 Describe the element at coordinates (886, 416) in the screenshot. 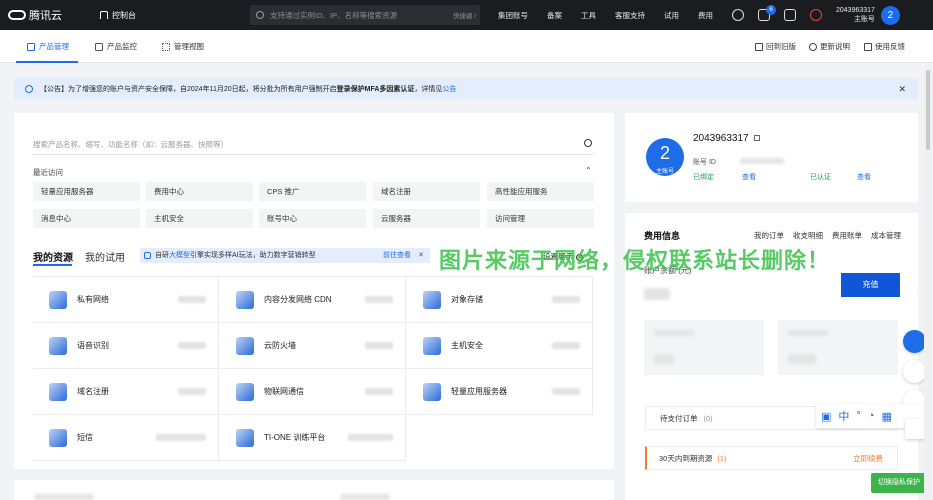

I see `keyboard-icon: ▦` at that location.